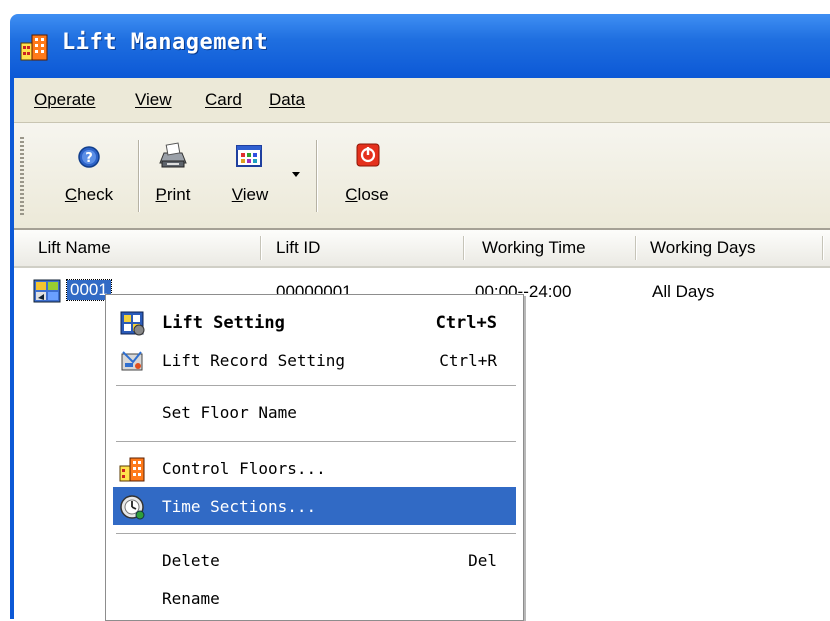 The width and height of the screenshot is (830, 621). I want to click on power-close-icon, so click(368, 155).